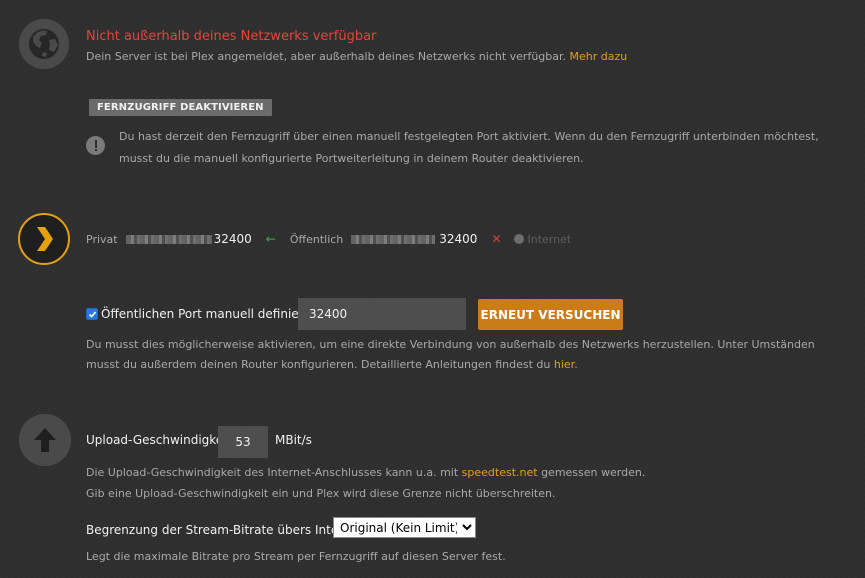  Describe the element at coordinates (550, 314) in the screenshot. I see `retry-button: ERNEUT VERSUCHEN` at that location.